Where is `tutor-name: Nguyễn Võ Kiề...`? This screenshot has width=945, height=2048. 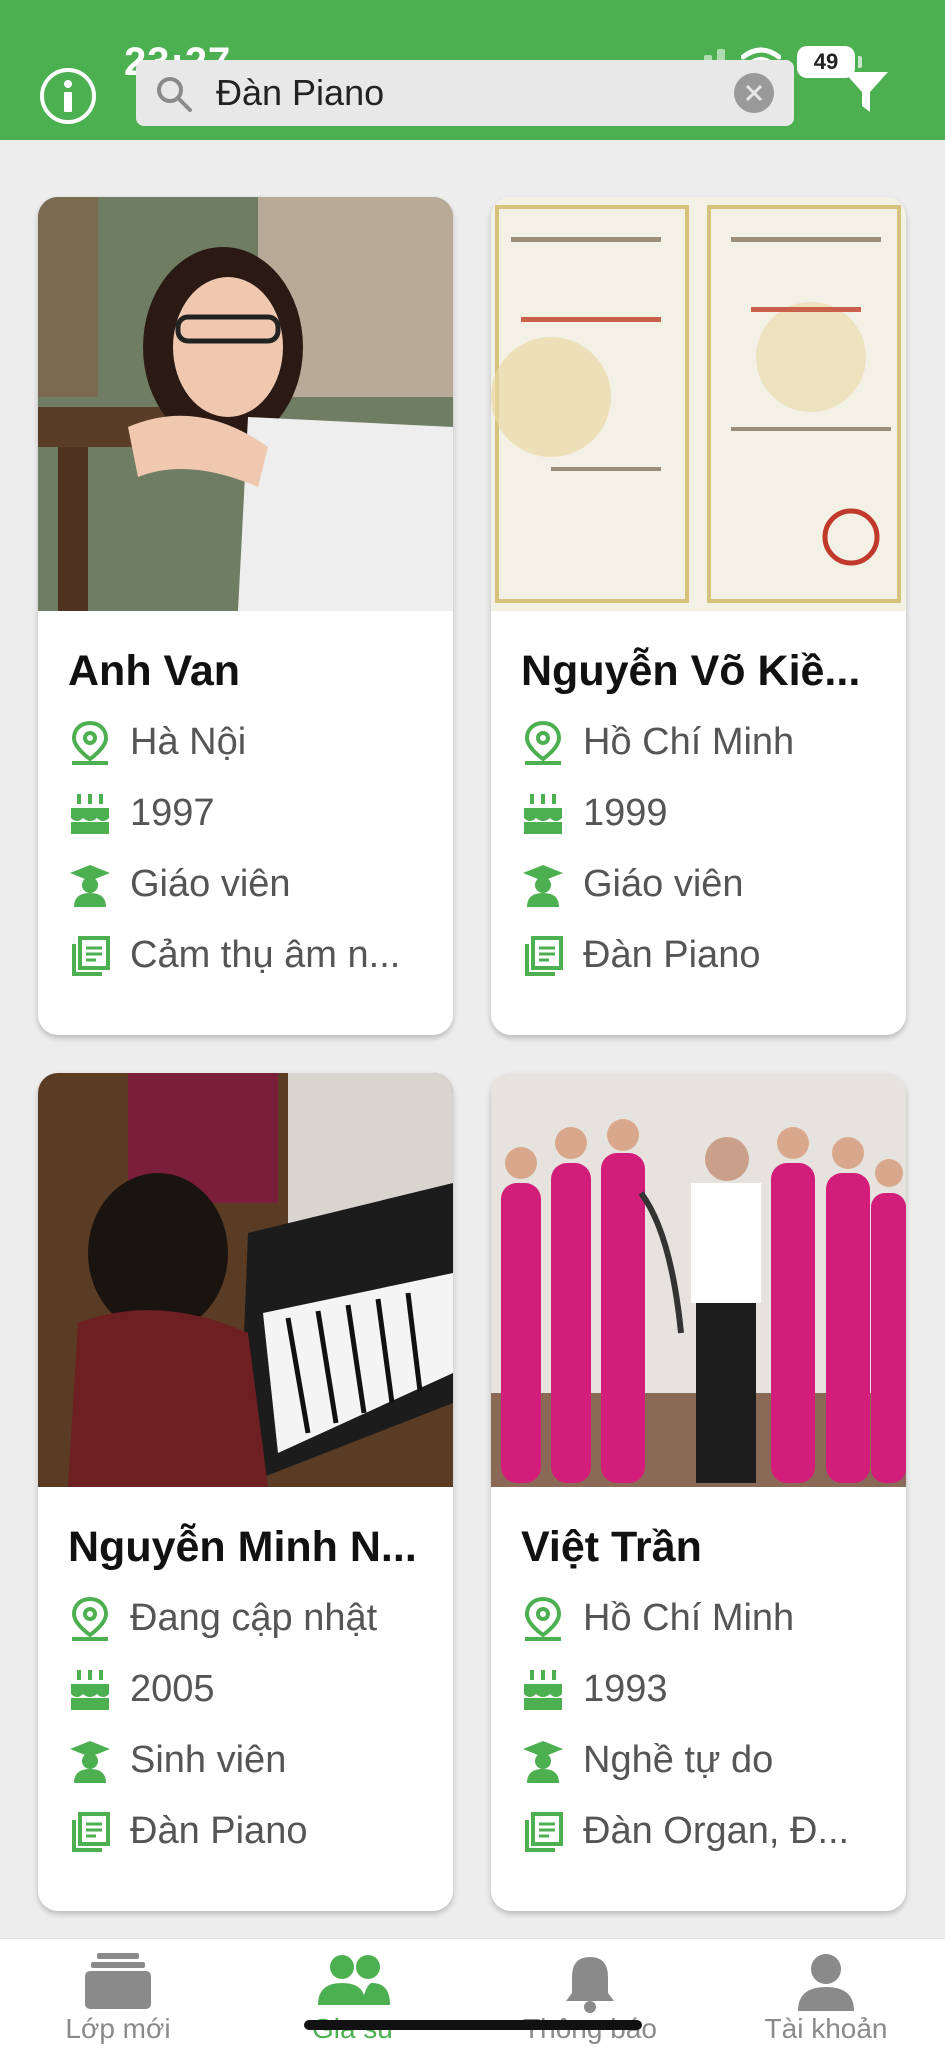 tutor-name: Nguyễn Võ Kiề... is located at coordinates (691, 671).